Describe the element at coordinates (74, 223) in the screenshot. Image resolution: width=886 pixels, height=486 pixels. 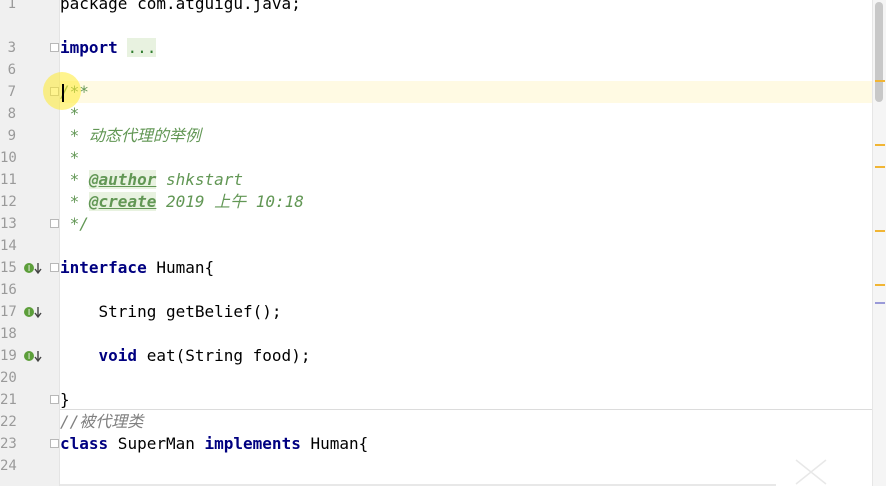
I see `doc-comment-end: */` at that location.